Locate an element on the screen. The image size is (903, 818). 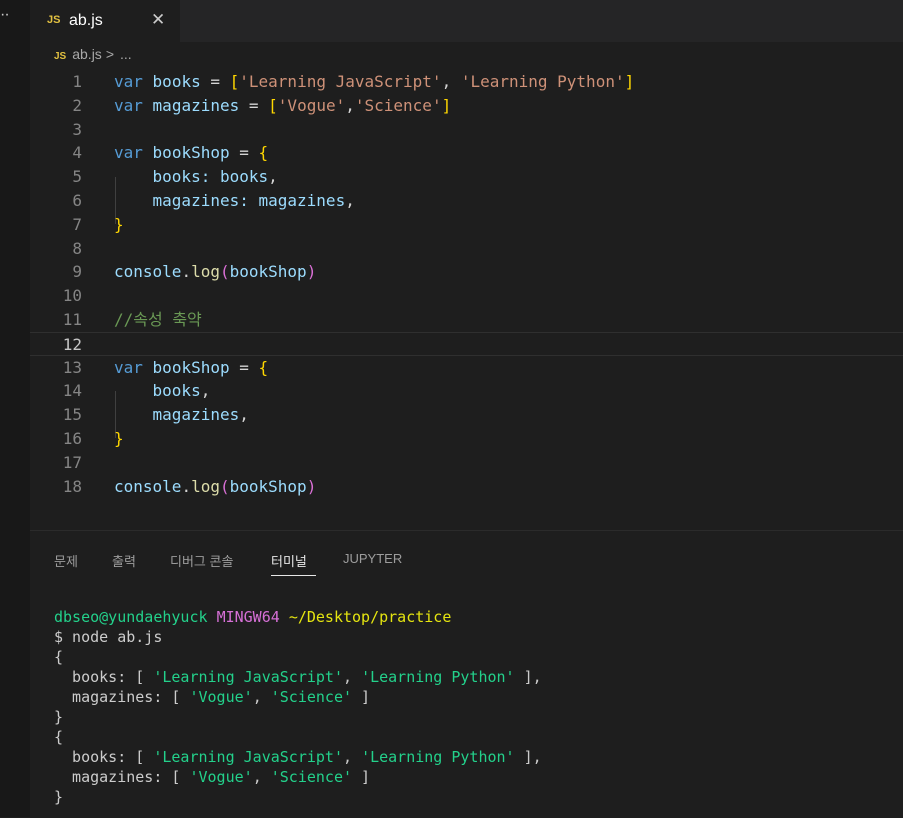
line-number: 4 is located at coordinates (77, 153).